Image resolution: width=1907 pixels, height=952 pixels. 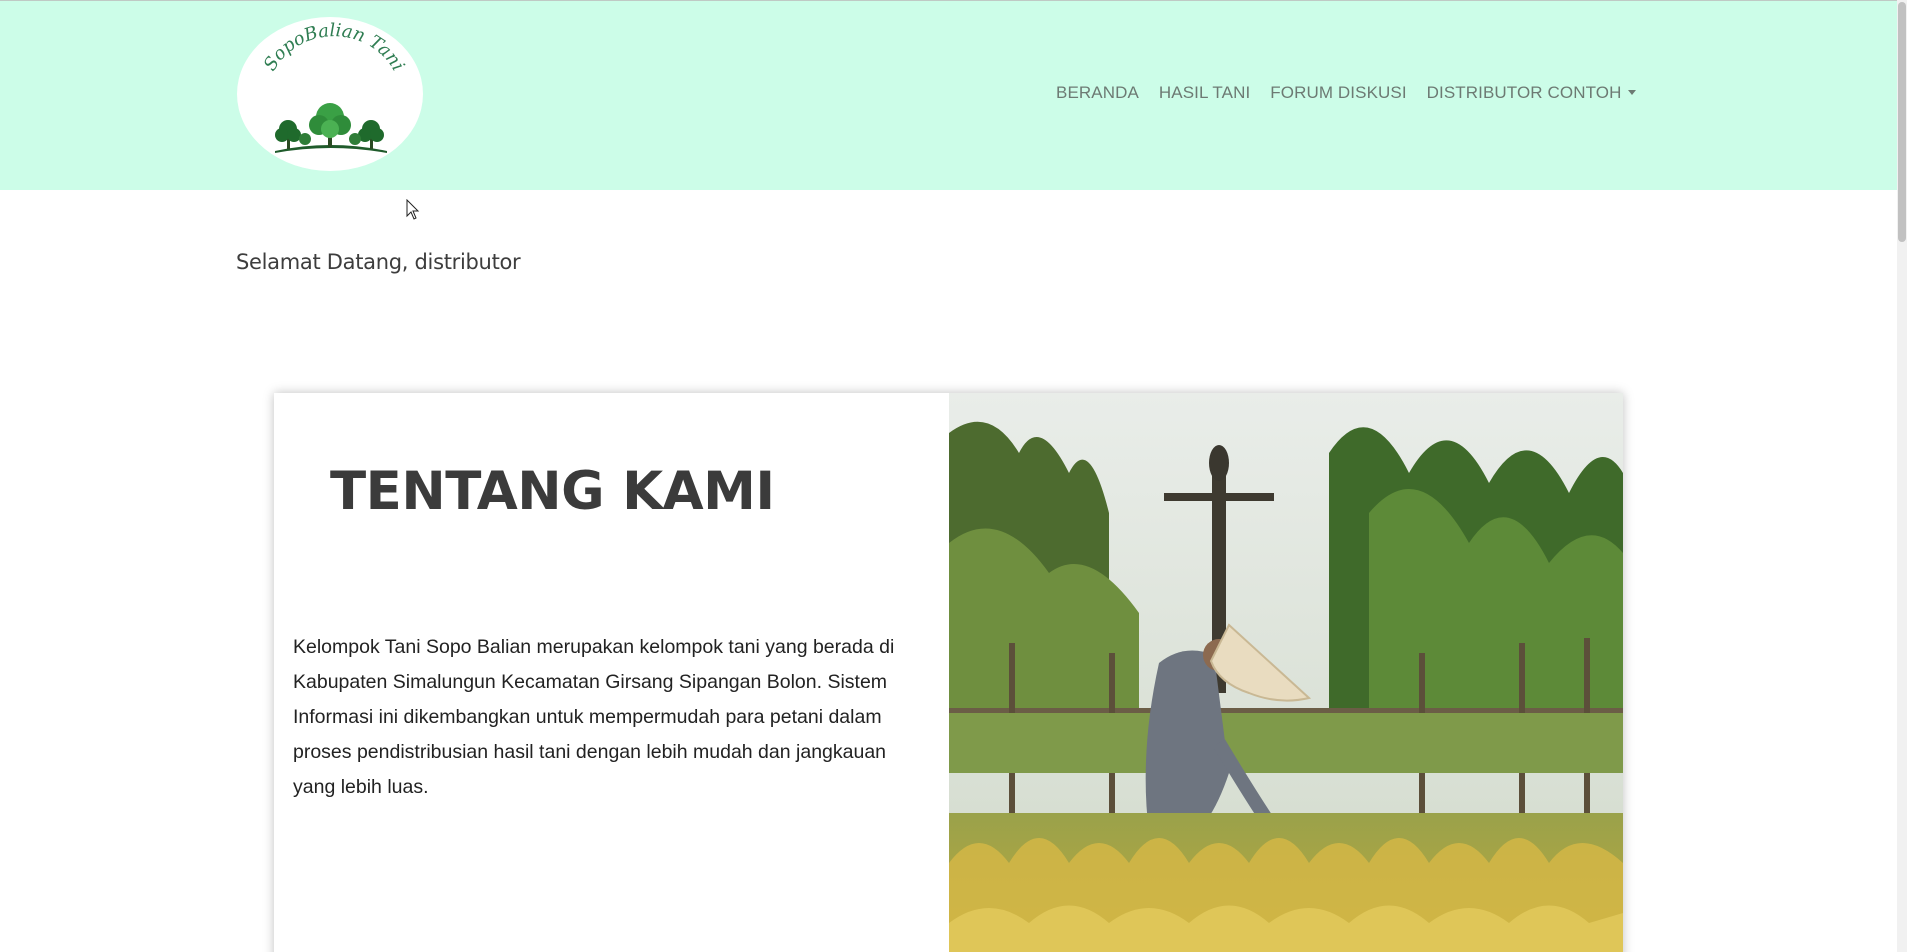 I want to click on mouse-pointer-icon, so click(x=413, y=209).